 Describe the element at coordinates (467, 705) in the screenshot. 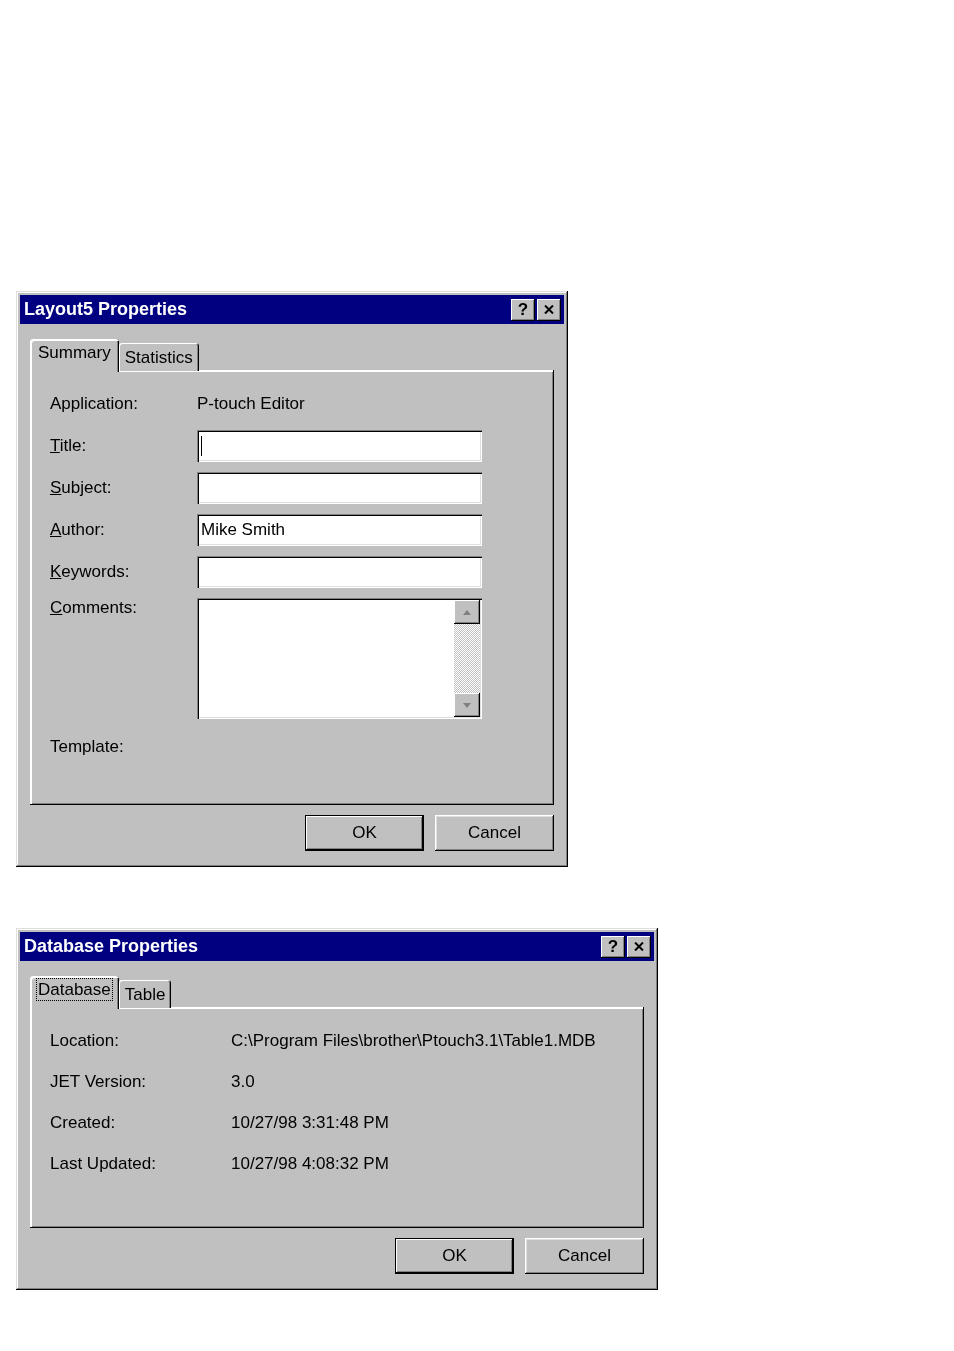

I see `down-arrow-icon` at that location.